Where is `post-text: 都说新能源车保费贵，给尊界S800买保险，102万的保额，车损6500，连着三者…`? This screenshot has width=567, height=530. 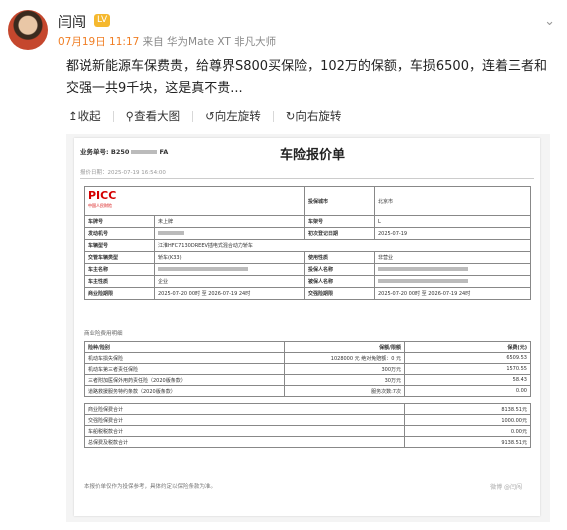 post-text: 都说新能源车保费贵，给尊界S800买保险，102万的保额，车损6500，连着三者… is located at coordinates (306, 77).